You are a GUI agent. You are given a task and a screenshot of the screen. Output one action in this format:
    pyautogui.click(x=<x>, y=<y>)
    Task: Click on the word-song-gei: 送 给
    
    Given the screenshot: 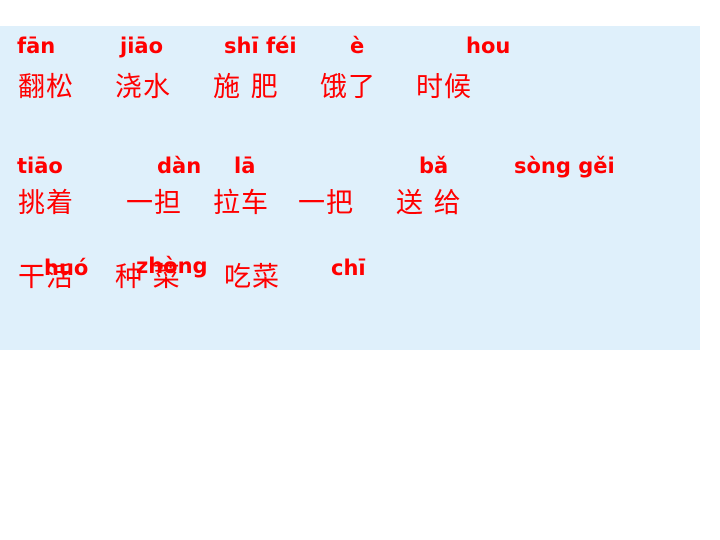 What is the action you would take?
    pyautogui.click(x=429, y=203)
    